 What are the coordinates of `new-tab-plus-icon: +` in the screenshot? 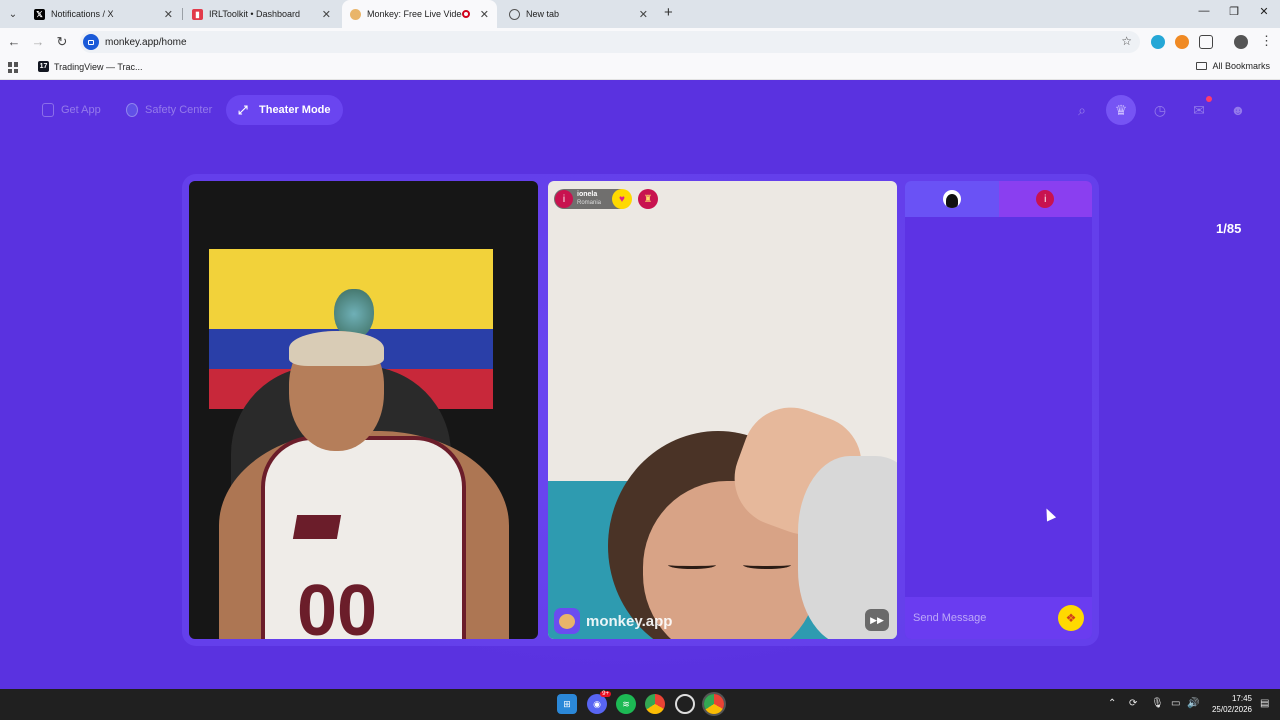 It's located at (668, 12).